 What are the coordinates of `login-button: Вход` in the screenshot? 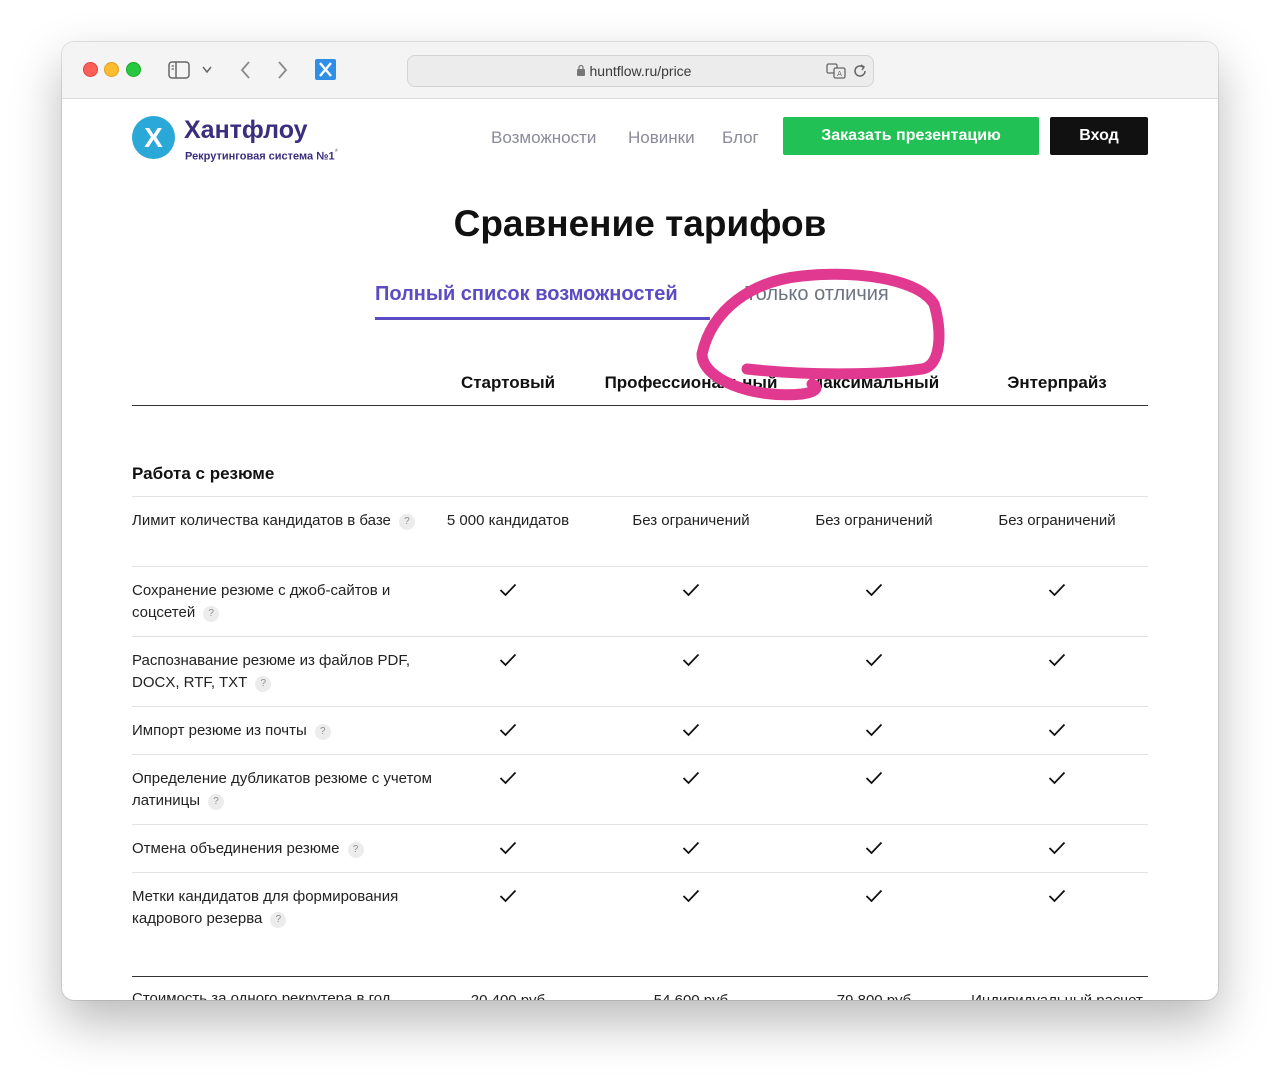 It's located at (1099, 136).